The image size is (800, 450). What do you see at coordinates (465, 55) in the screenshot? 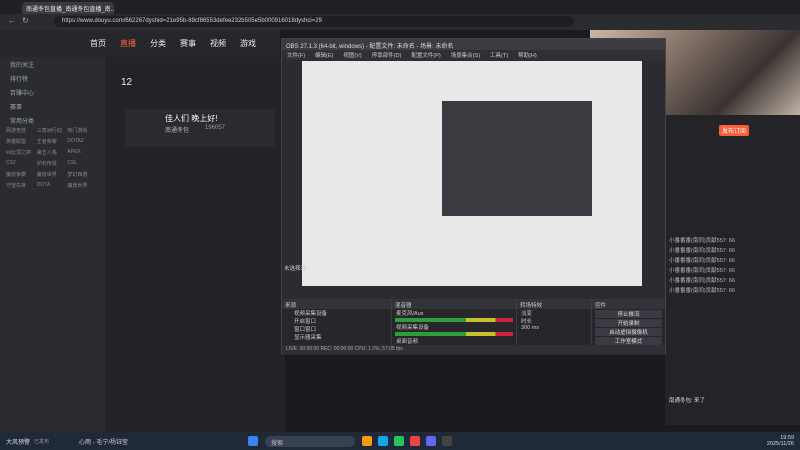
I see `menu-scene-collection: 场景集合(S)` at bounding box center [465, 55].